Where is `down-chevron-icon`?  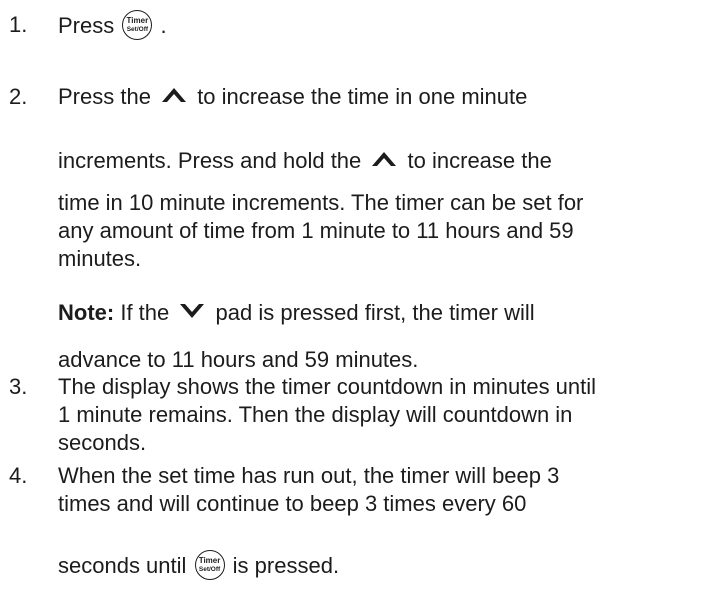
down-chevron-icon is located at coordinates (192, 312).